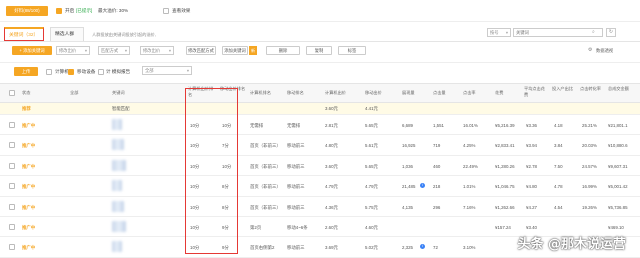 The width and height of the screenshot is (640, 258). I want to click on select-all-checkbox, so click(12, 93).